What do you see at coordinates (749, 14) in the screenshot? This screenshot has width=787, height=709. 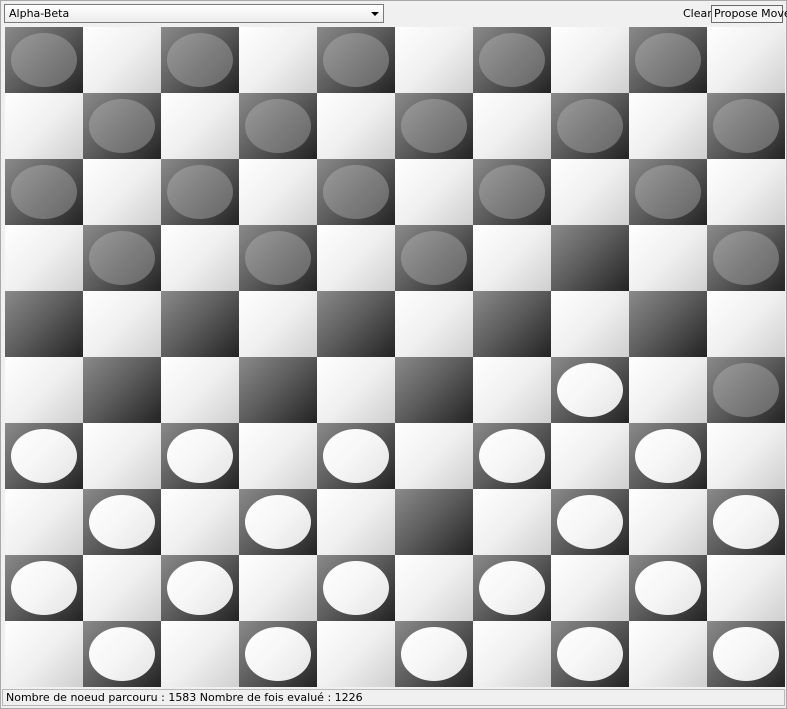 I see `propose-move-button: Propose Move` at bounding box center [749, 14].